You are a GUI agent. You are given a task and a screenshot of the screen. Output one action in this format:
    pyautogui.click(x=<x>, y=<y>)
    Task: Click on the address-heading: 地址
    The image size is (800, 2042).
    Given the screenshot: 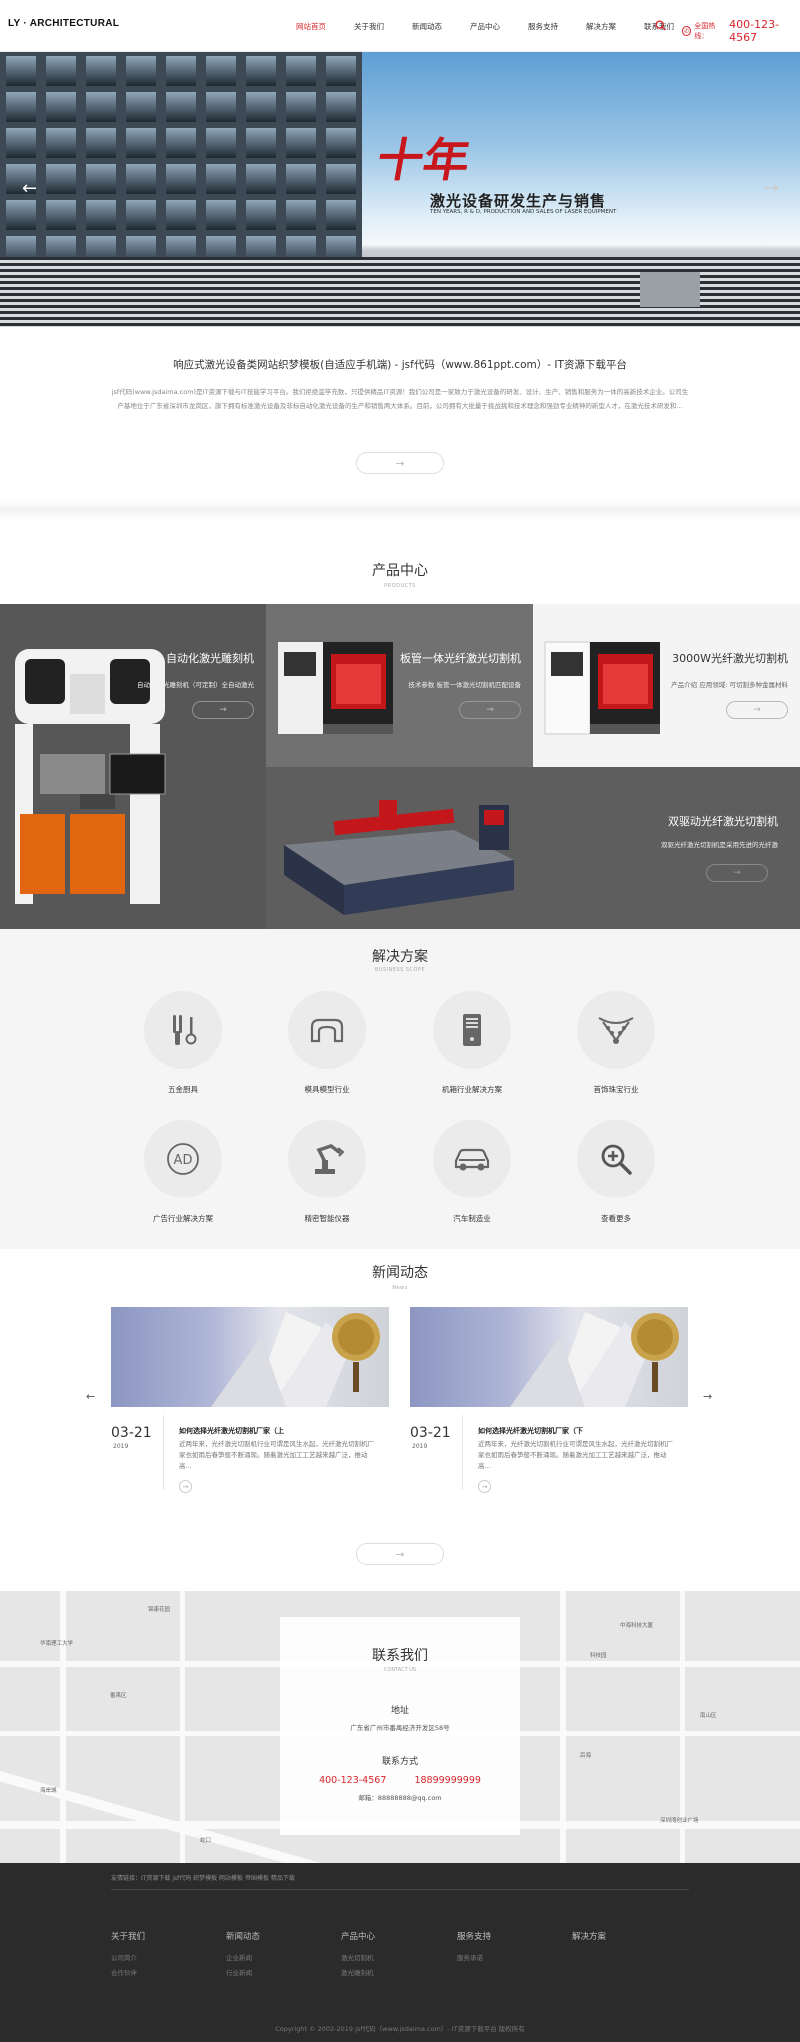 What is the action you would take?
    pyautogui.click(x=399, y=1711)
    